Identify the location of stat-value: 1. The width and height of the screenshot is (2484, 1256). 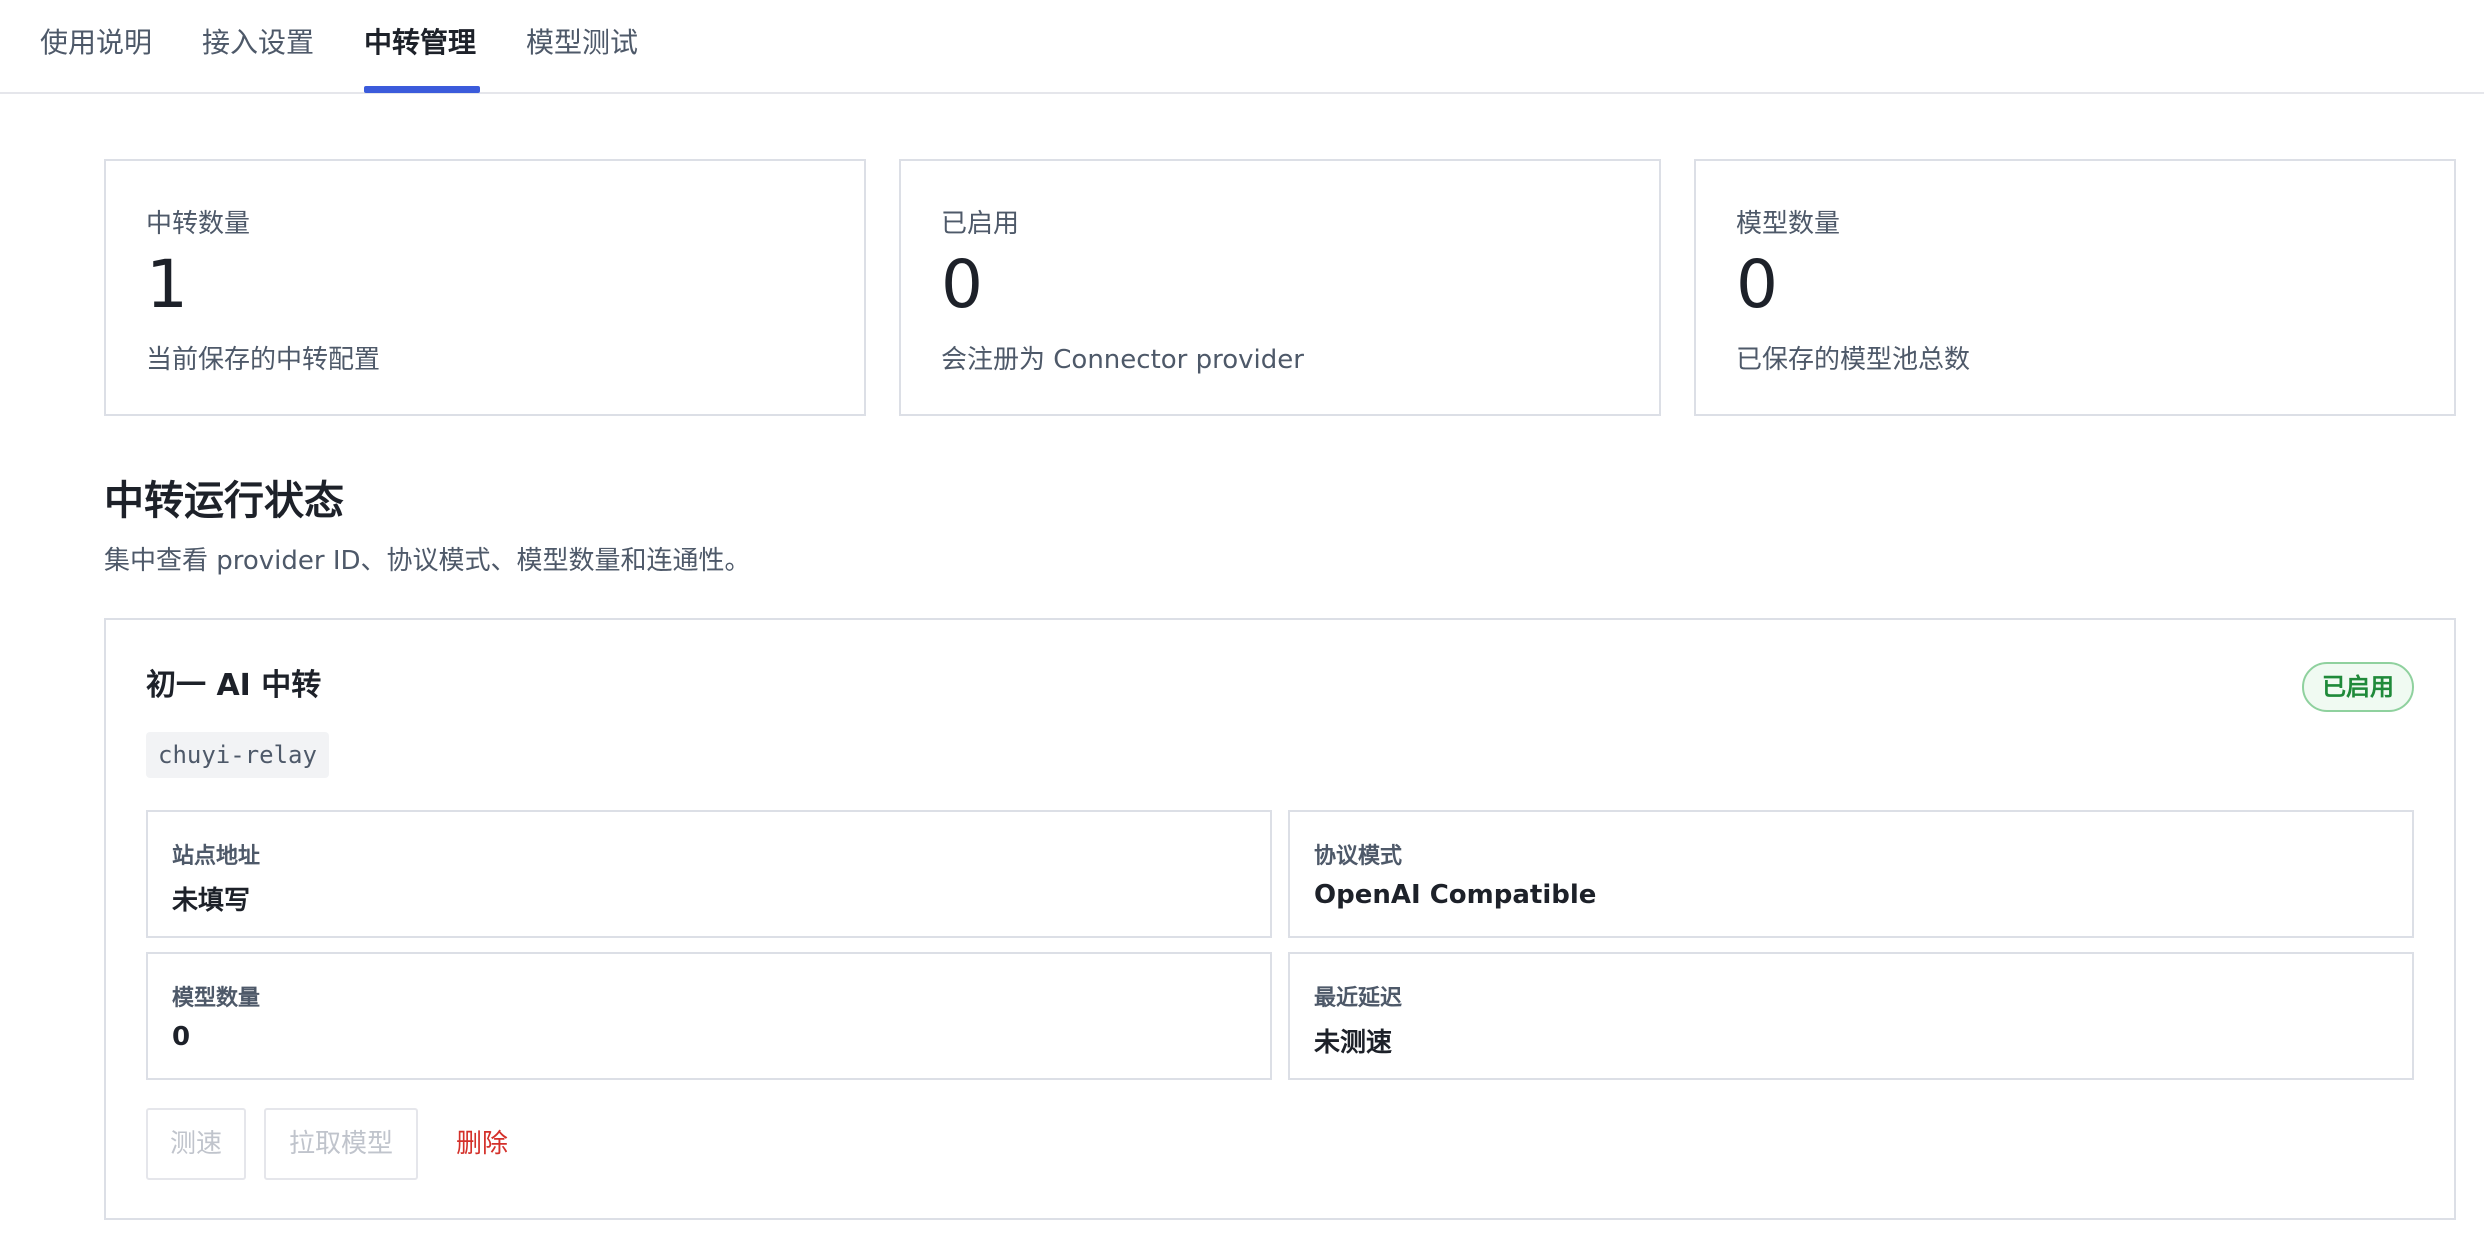
(167, 284).